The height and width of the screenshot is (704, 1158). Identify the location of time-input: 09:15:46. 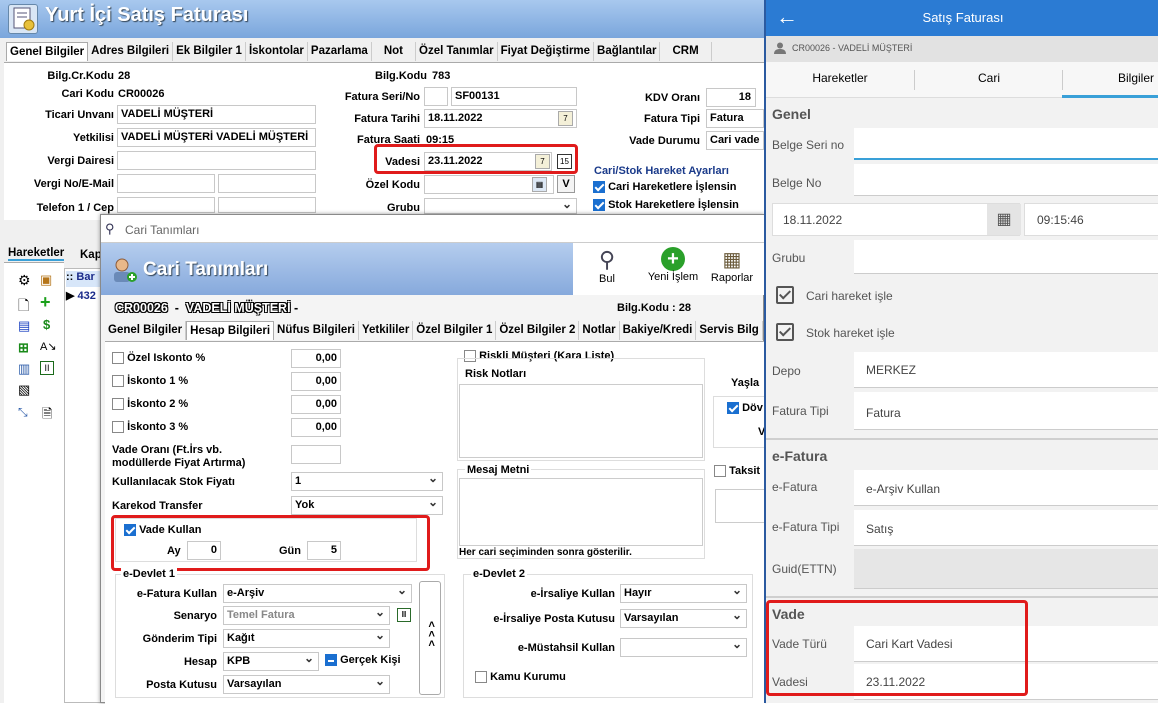
(1091, 219).